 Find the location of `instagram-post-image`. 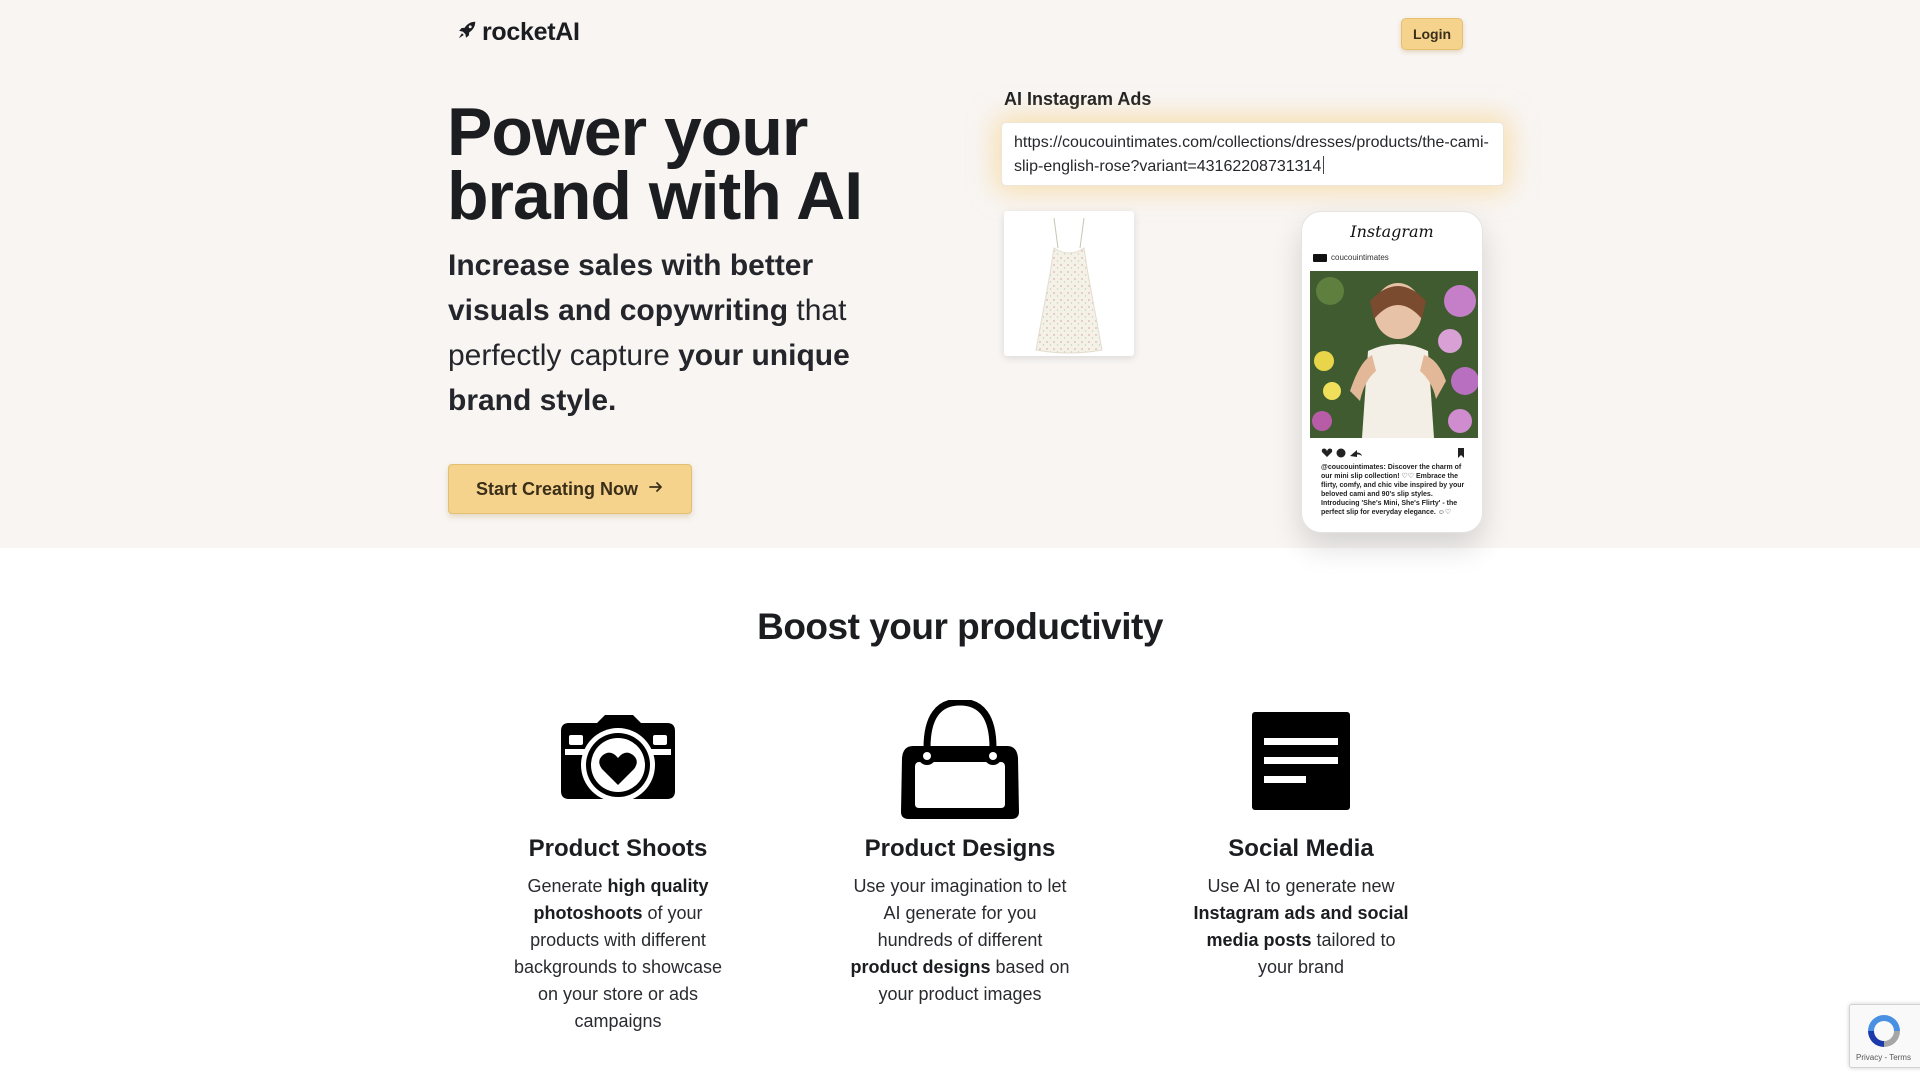

instagram-post-image is located at coordinates (1394, 354).